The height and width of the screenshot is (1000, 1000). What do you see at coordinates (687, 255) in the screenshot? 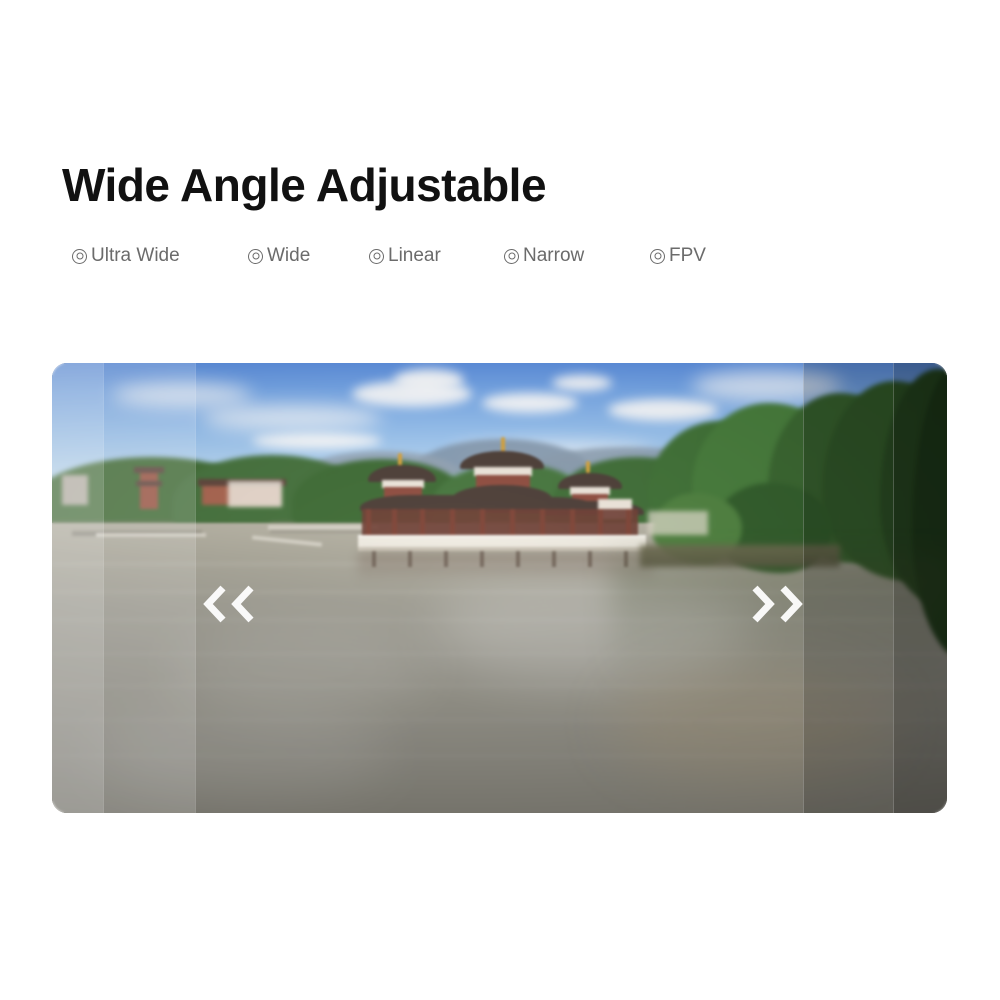
I see `fov-mode-label: FPV` at bounding box center [687, 255].